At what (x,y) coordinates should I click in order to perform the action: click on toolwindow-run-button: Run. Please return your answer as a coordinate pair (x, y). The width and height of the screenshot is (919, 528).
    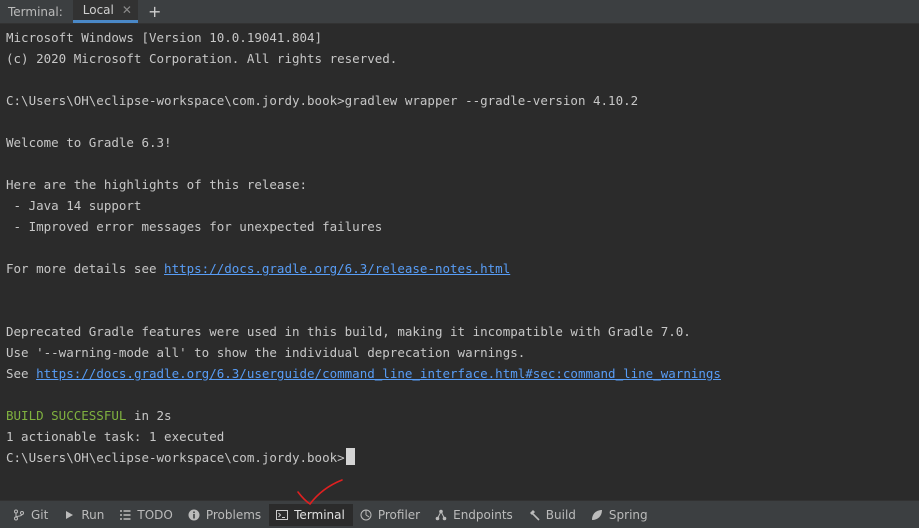
    Looking at the image, I should click on (84, 515).